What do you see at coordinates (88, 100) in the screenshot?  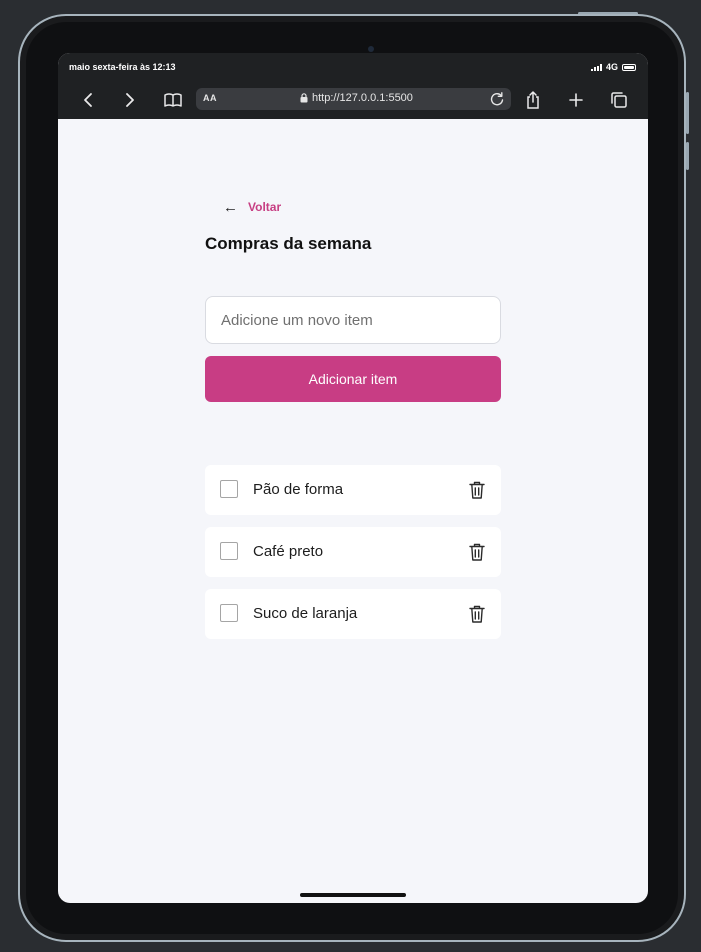 I see `chevron-left-icon` at bounding box center [88, 100].